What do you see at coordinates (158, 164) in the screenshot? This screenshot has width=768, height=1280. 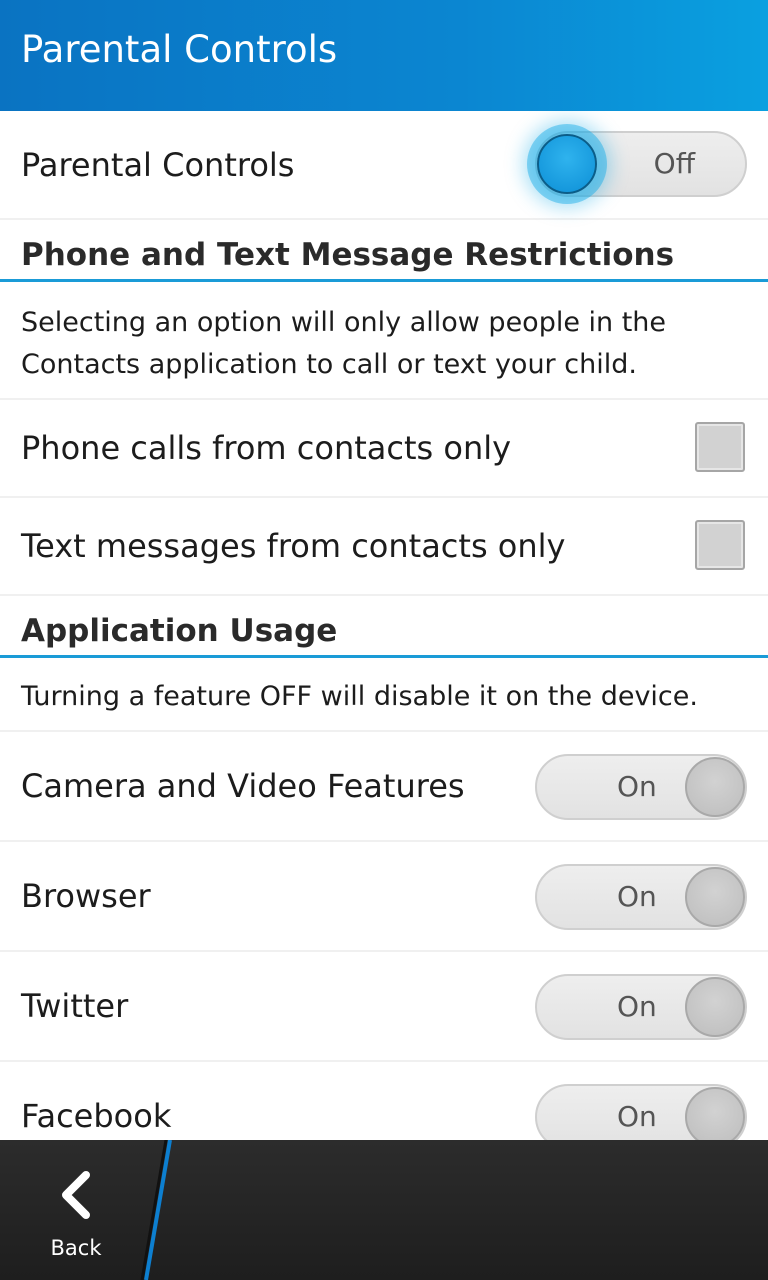 I see `parental-controls-label: Parental Controls` at bounding box center [158, 164].